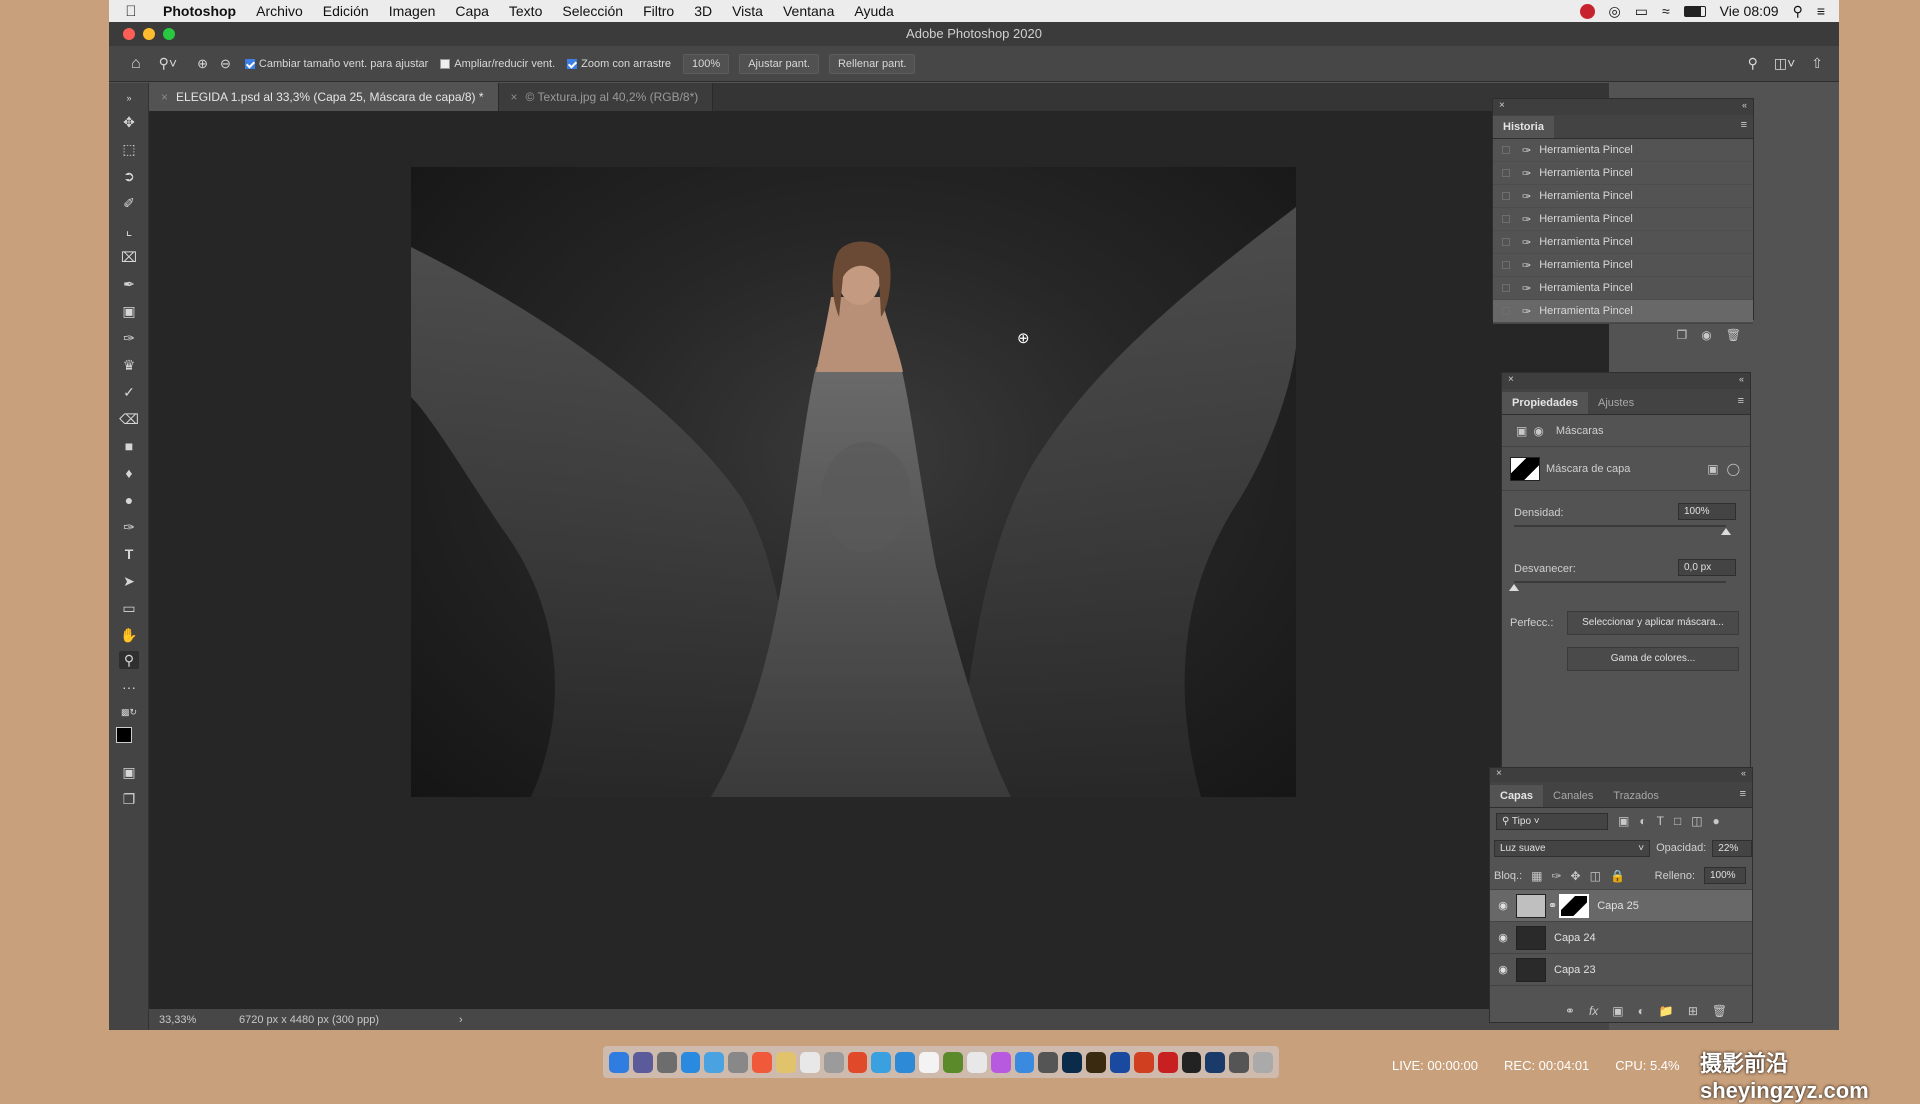 The height and width of the screenshot is (1104, 1920). I want to click on clone-stamp-tool-icon: ♛, so click(129, 365).